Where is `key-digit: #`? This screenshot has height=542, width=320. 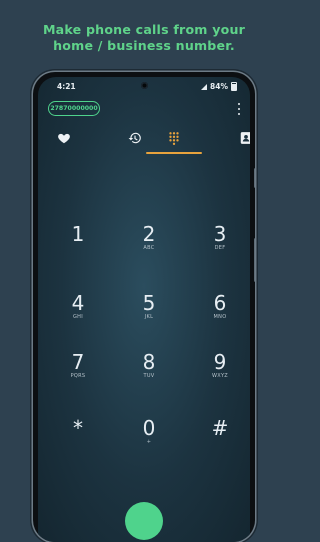 key-digit: # is located at coordinates (220, 428).